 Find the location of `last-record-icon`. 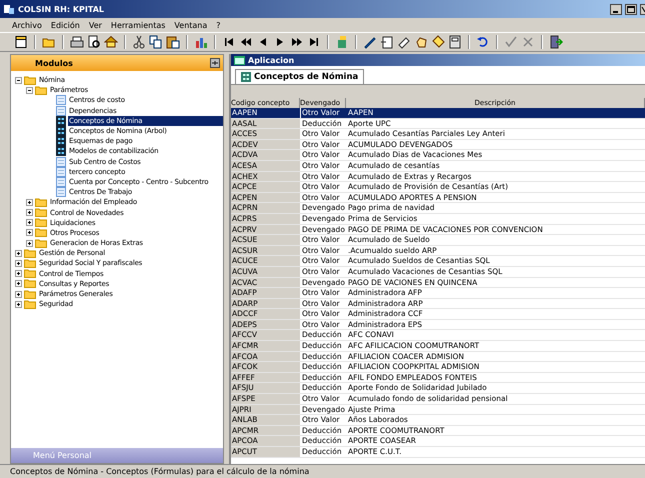

last-record-icon is located at coordinates (314, 42).